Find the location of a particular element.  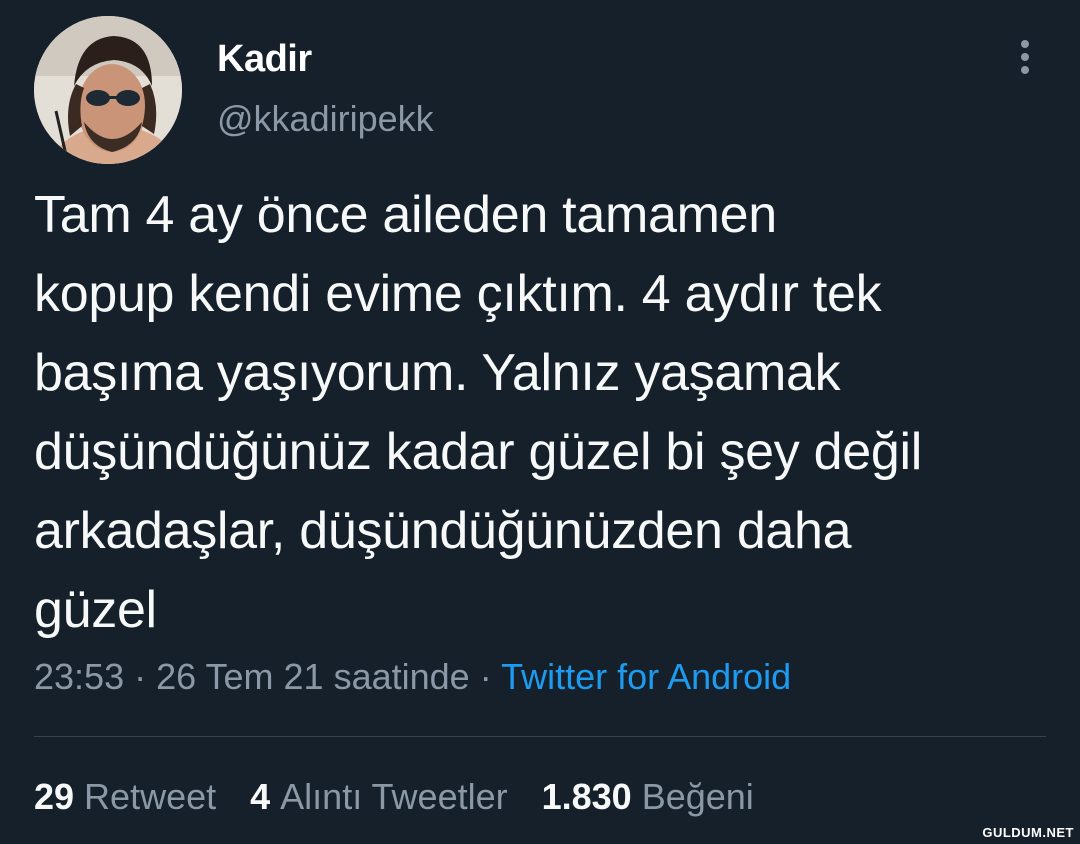

avatar is located at coordinates (108, 90).